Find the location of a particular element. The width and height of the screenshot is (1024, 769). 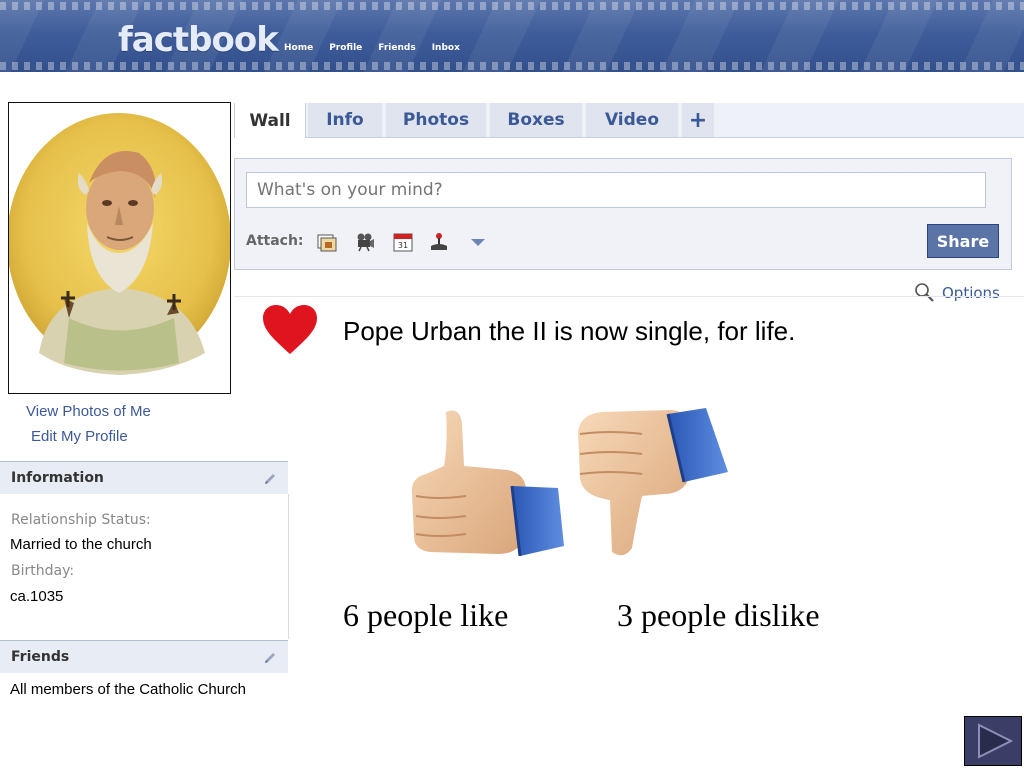

top-nav: Home Profile Friends Inbox is located at coordinates (372, 48).